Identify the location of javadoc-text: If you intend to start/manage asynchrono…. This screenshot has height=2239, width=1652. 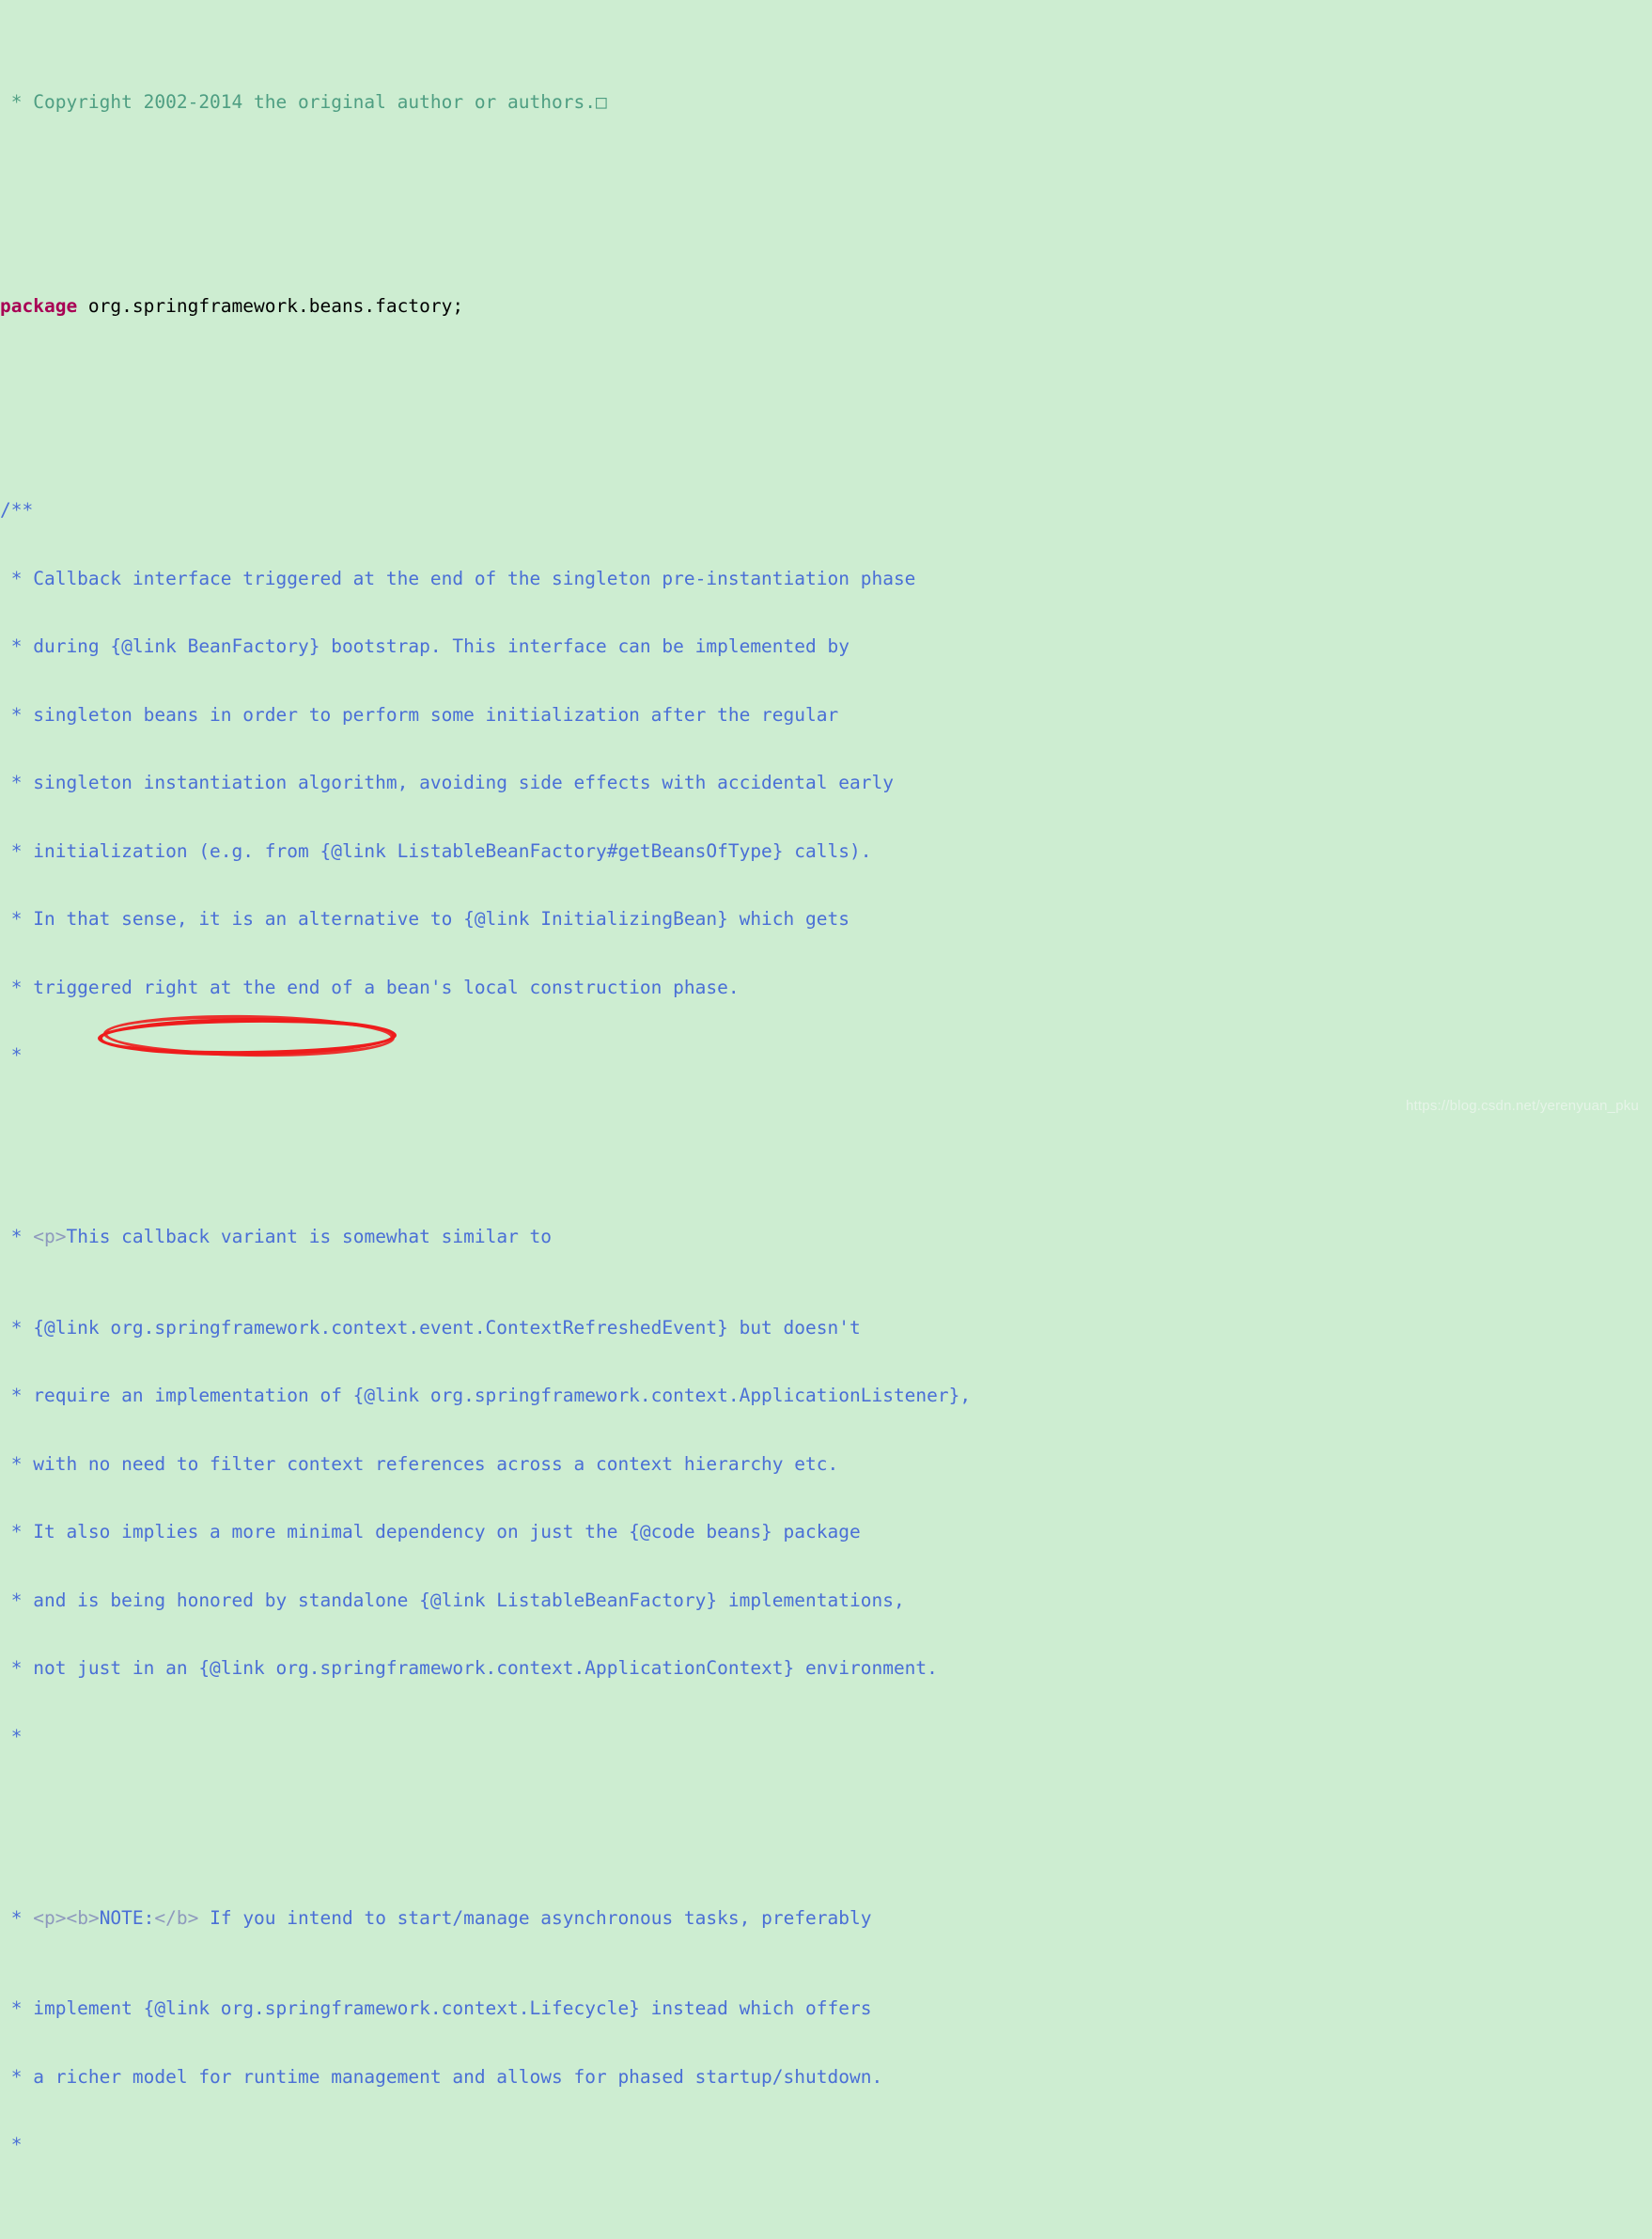
(535, 1917).